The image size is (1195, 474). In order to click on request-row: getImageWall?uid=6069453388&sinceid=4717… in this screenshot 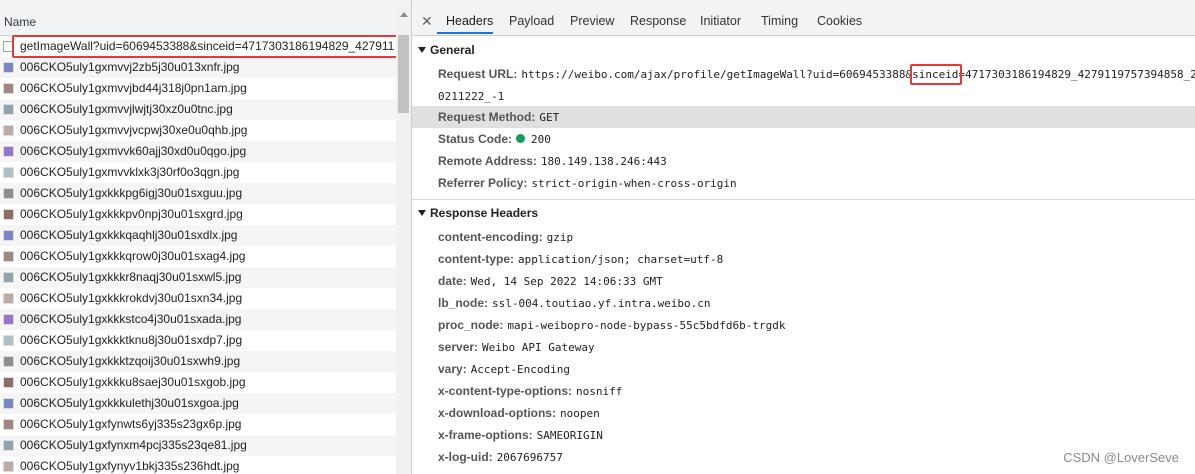, I will do `click(198, 46)`.